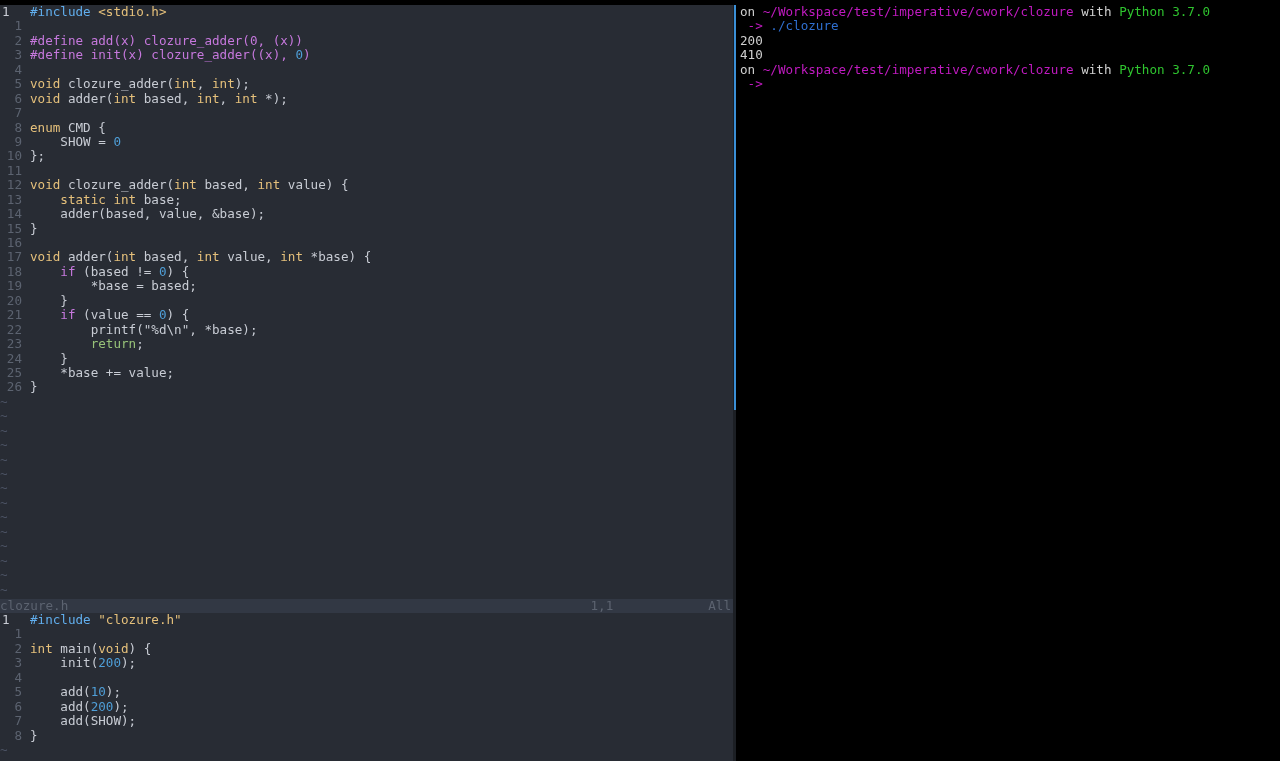  What do you see at coordinates (792, 26) in the screenshot?
I see `terminal-line: -> ./clozure` at bounding box center [792, 26].